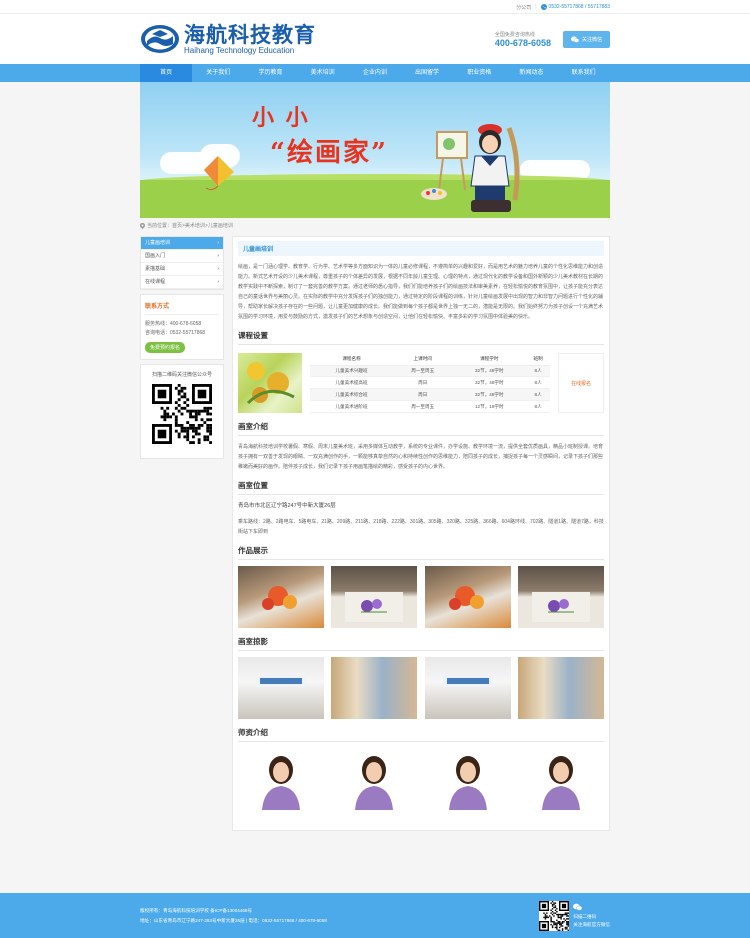  I want to click on nav-item-home: 首页, so click(166, 73).